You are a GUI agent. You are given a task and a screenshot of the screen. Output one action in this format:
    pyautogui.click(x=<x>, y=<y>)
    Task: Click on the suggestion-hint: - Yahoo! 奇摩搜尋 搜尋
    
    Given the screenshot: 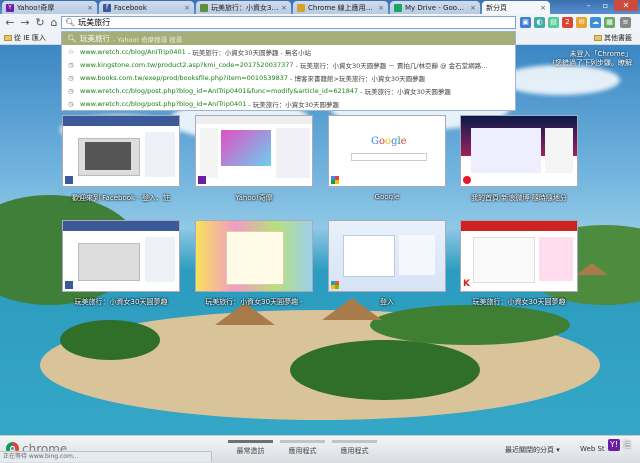 What is the action you would take?
    pyautogui.click(x=148, y=39)
    